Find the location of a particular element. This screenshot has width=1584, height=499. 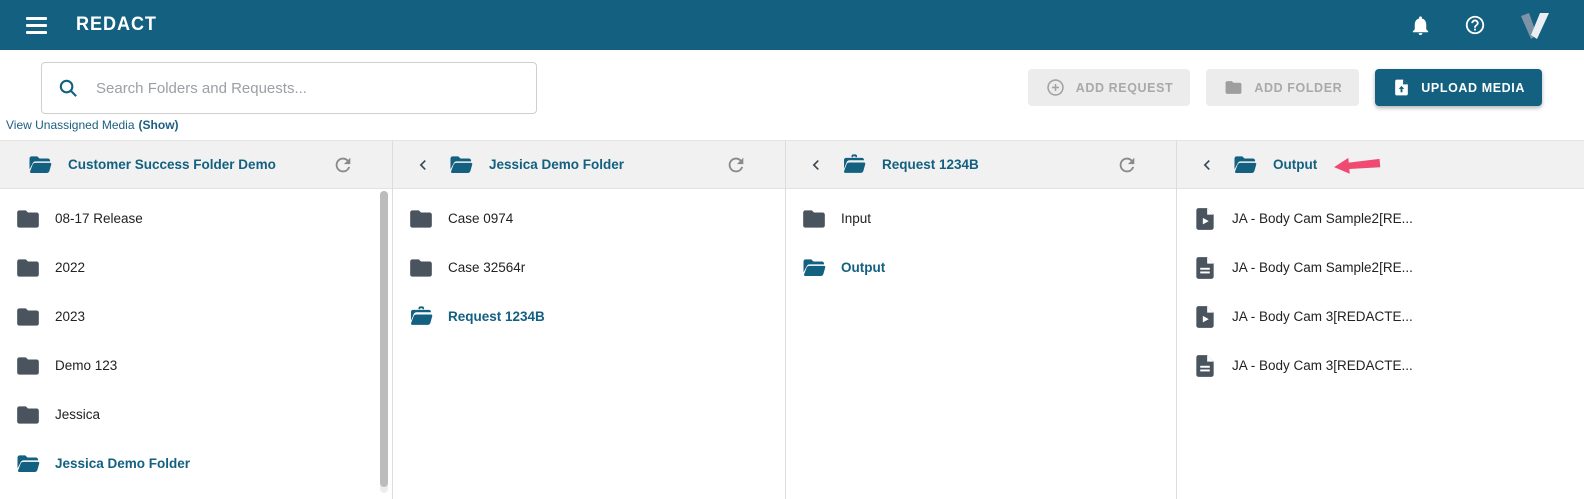

column-title: Output is located at coordinates (1295, 164).